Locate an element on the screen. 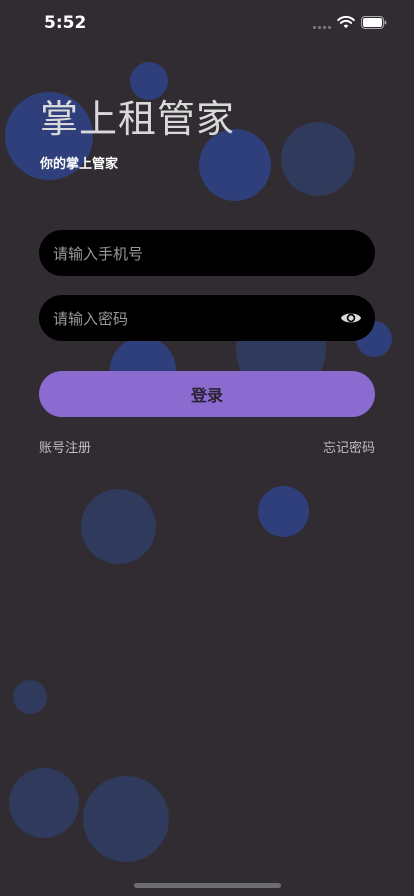 The width and height of the screenshot is (414, 896). eye-icon is located at coordinates (351, 318).